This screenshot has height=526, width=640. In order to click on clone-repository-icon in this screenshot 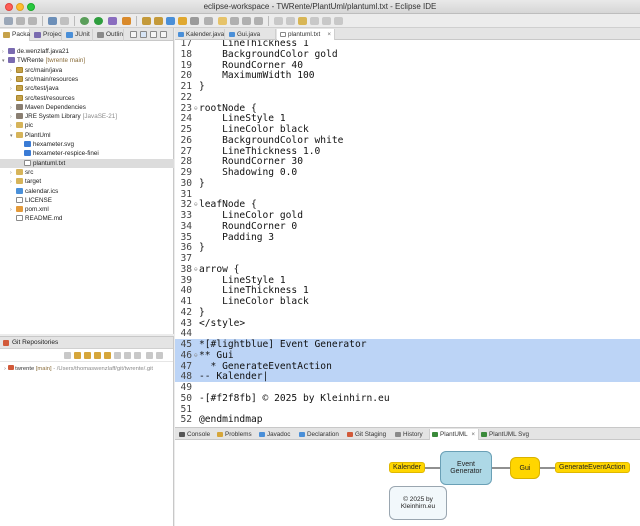, I will do `click(97, 355)`.